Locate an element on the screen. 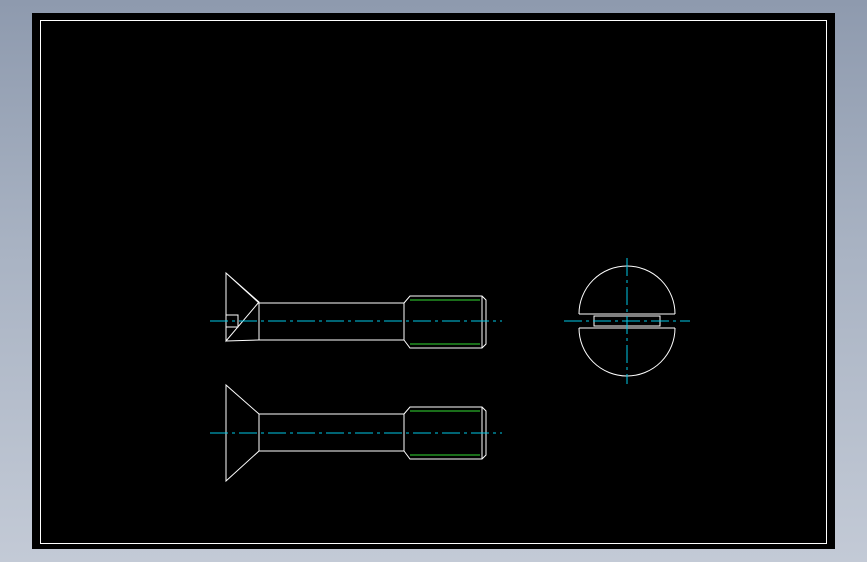 The height and width of the screenshot is (562, 867). head-outline is located at coordinates (242, 307).